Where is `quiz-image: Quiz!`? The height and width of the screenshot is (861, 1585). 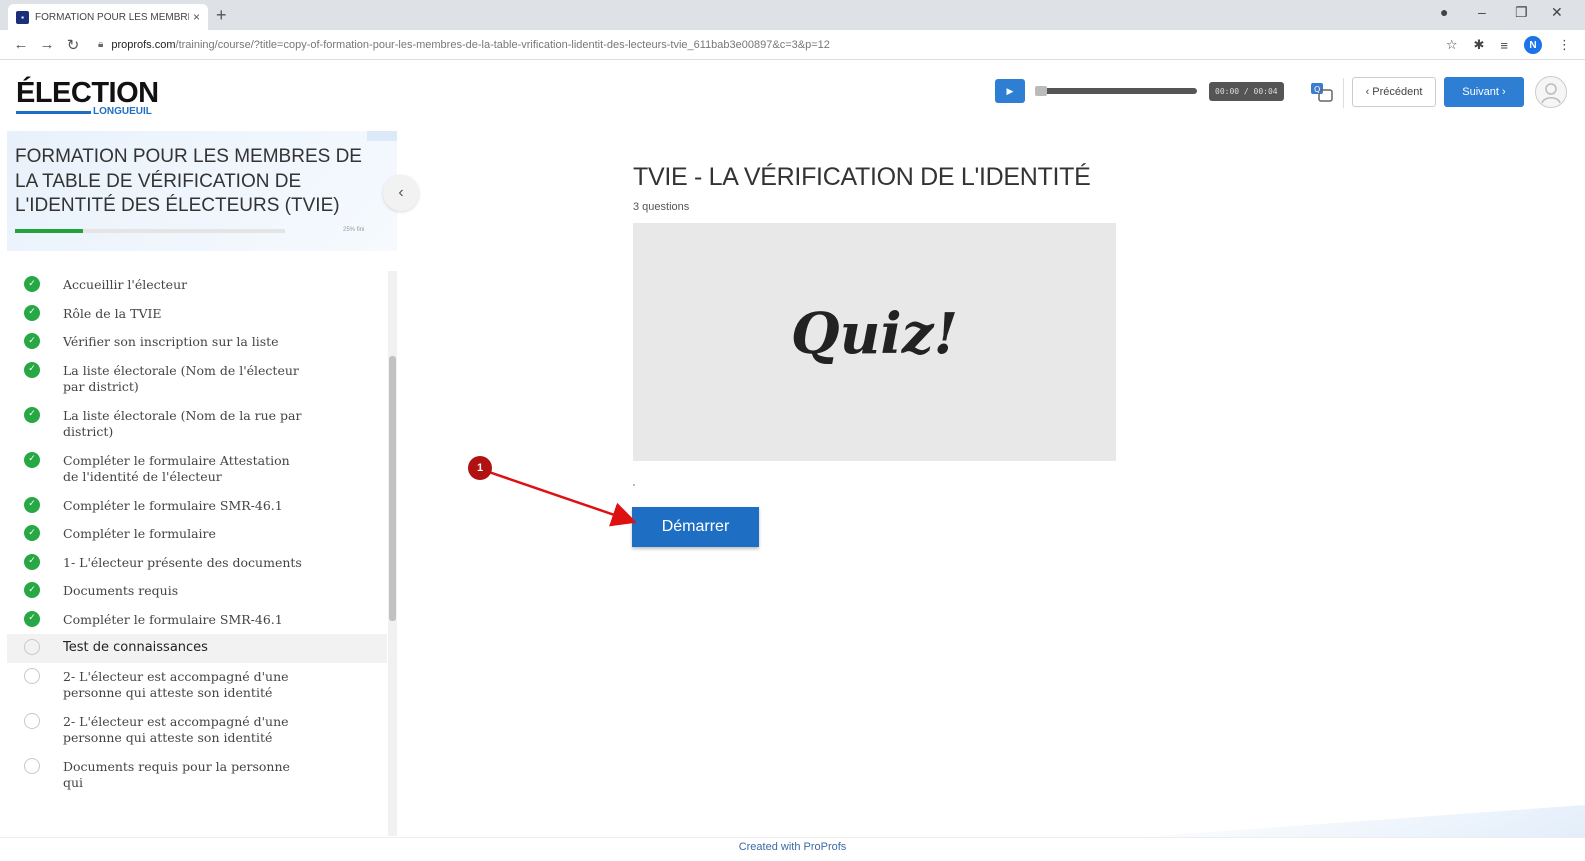
quiz-image: Quiz! is located at coordinates (874, 342).